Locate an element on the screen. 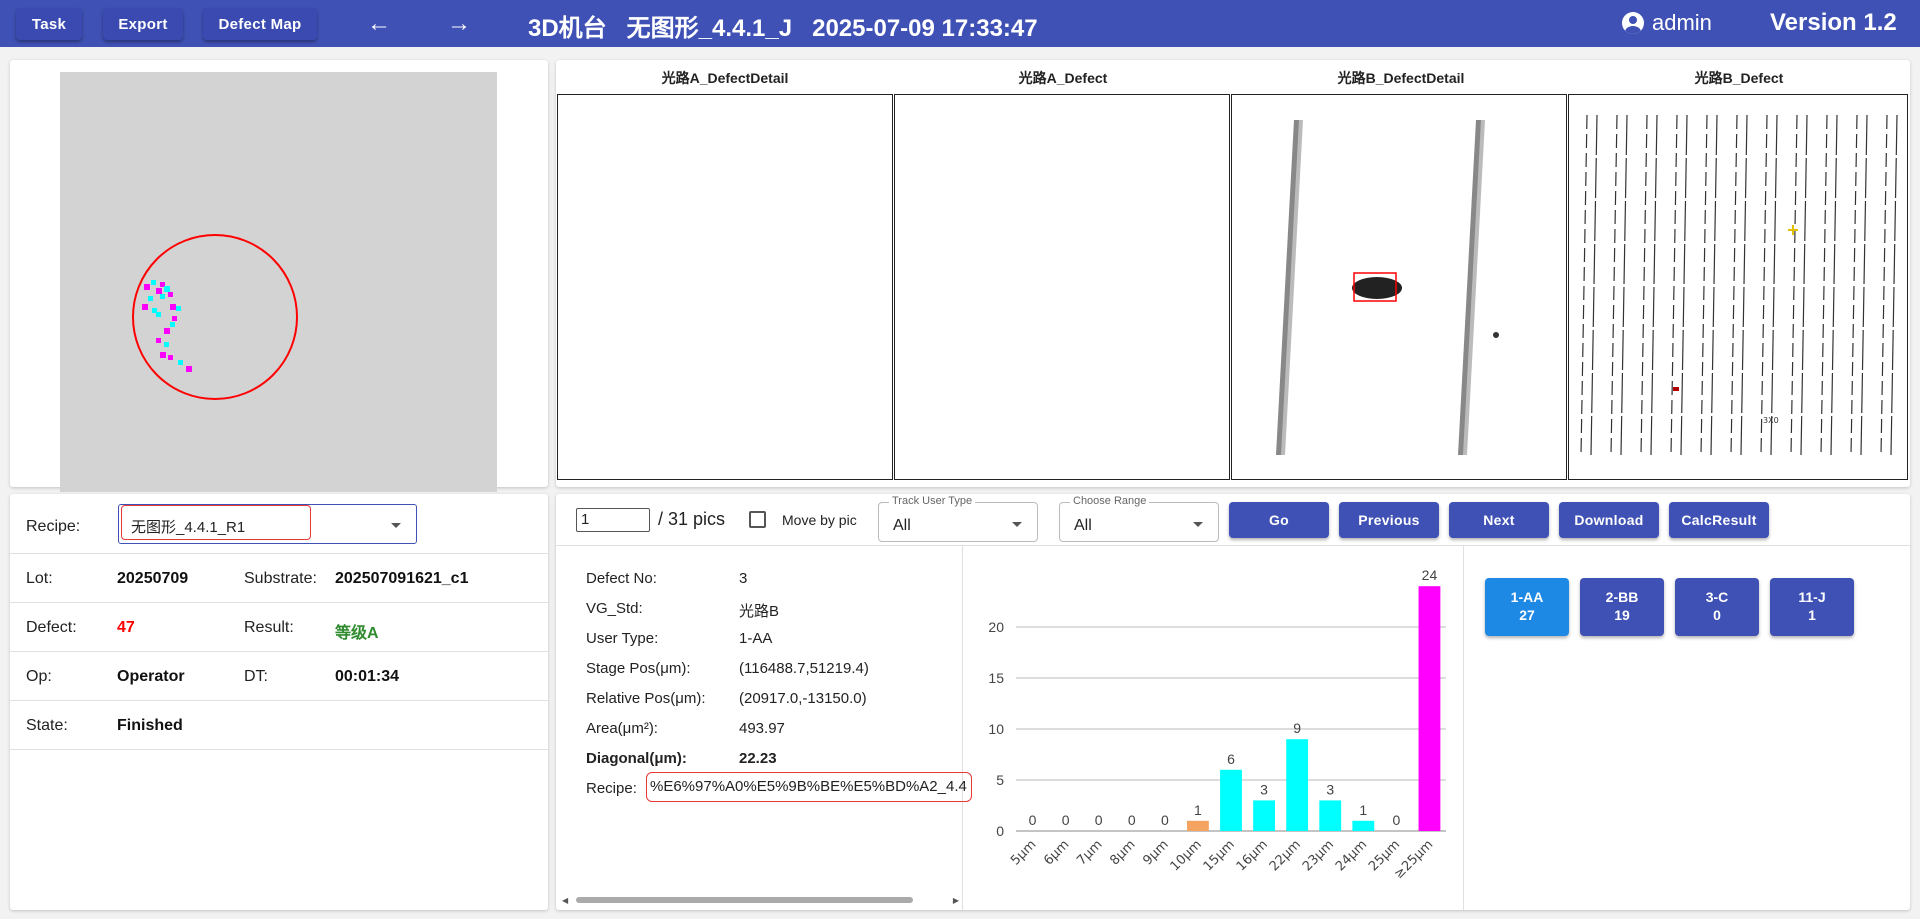 The width and height of the screenshot is (1920, 919). track-user-type-value: All is located at coordinates (902, 525).